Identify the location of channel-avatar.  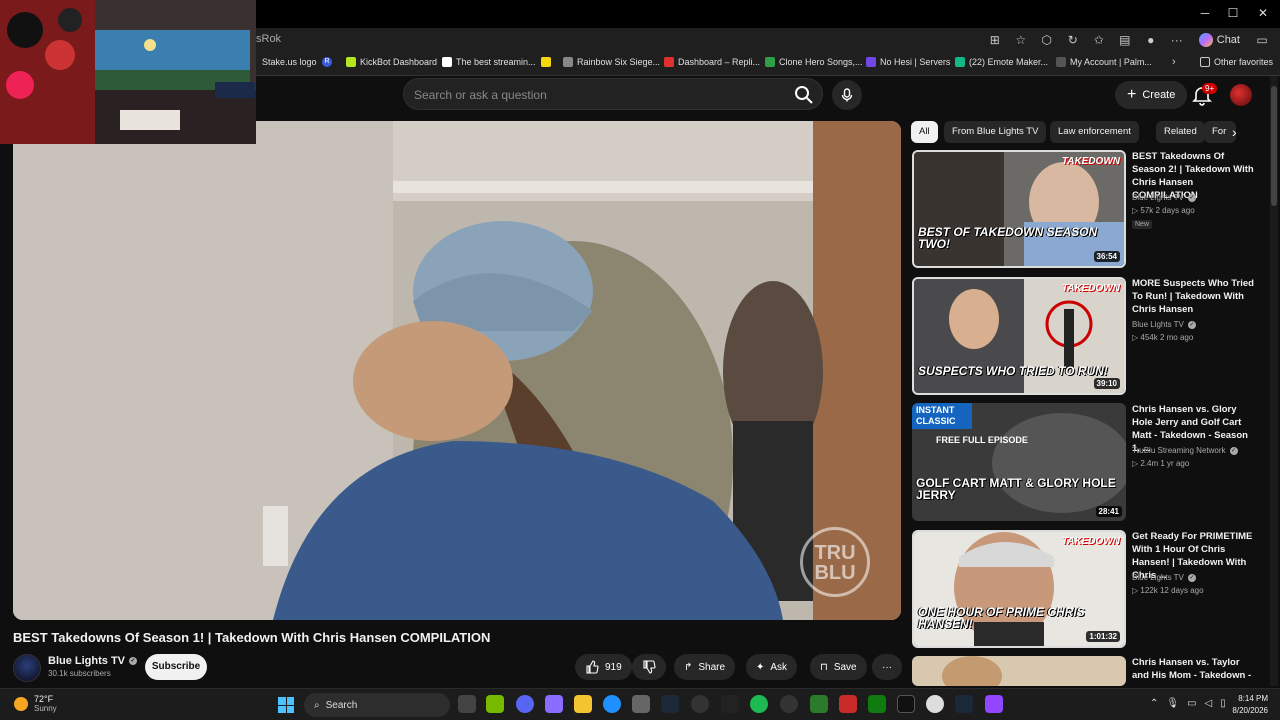
(27, 668).